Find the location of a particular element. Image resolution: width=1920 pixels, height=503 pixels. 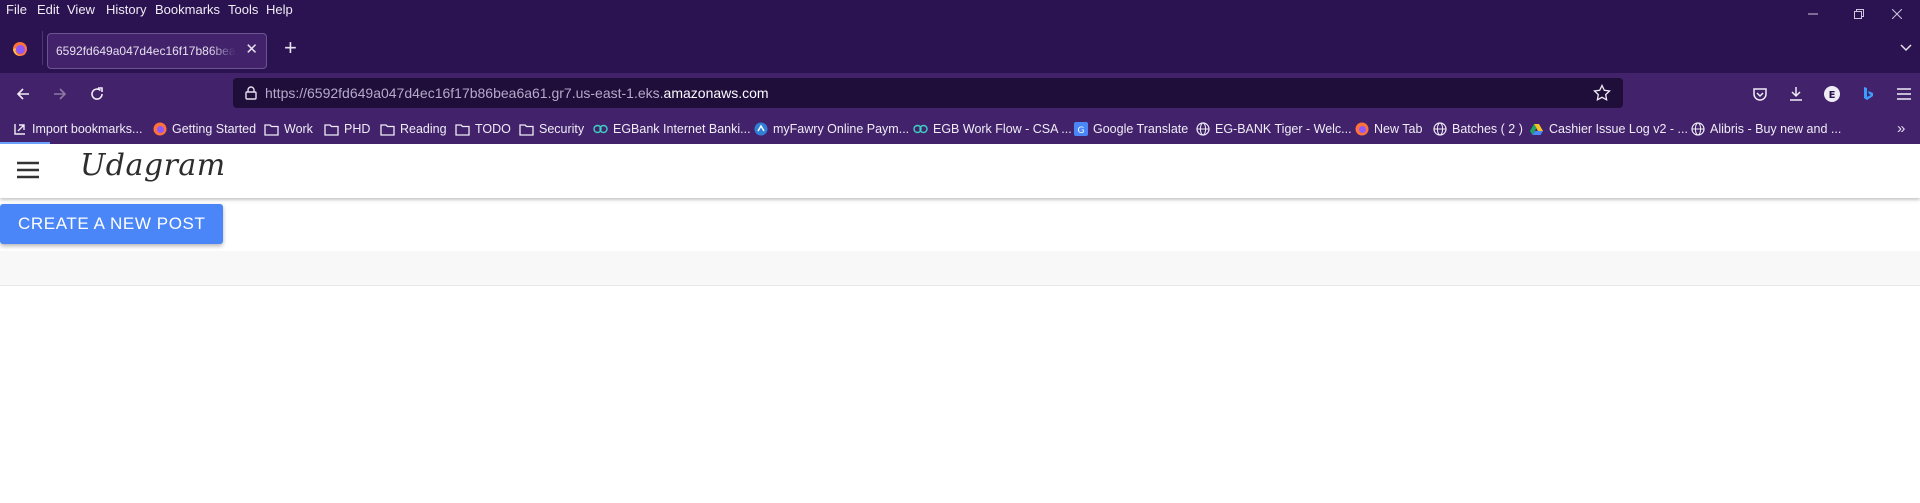

menu-edit: Edit is located at coordinates (48, 9).